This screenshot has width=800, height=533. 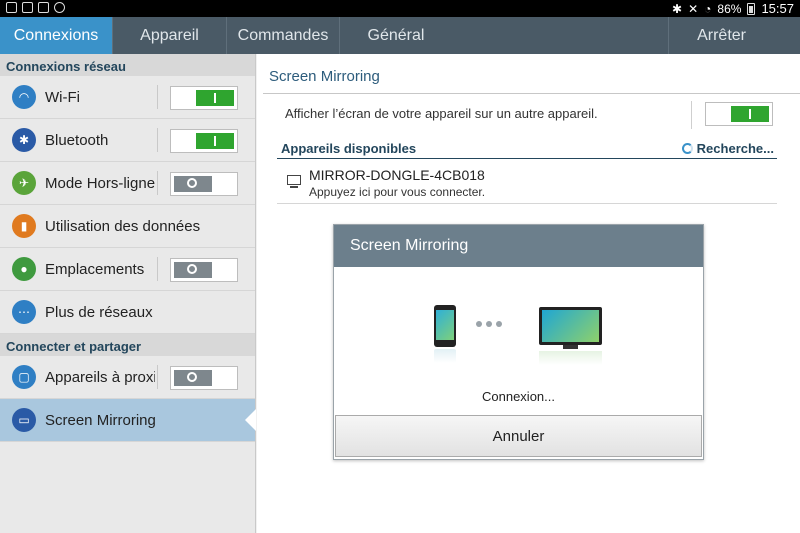 What do you see at coordinates (123, 226) in the screenshot?
I see `sidebar-item-label: Utilisation des données` at bounding box center [123, 226].